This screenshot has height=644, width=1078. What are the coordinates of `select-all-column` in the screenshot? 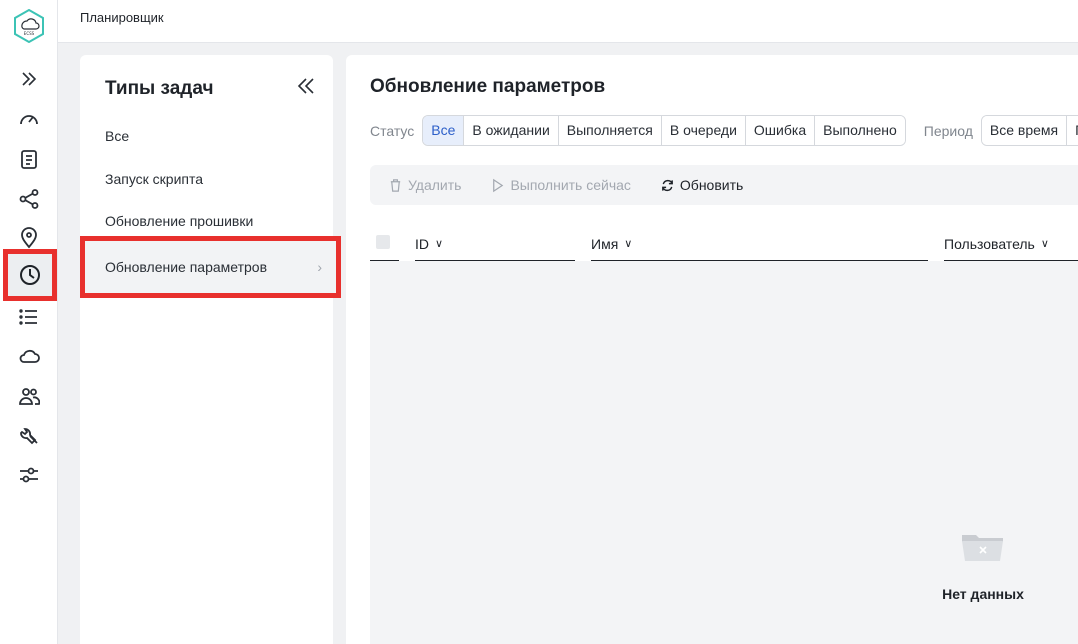 It's located at (384, 244).